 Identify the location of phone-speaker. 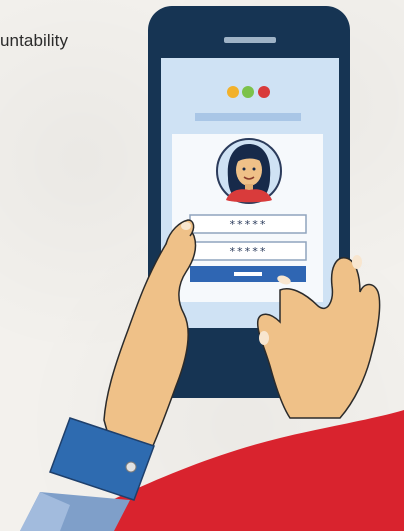
(250, 40).